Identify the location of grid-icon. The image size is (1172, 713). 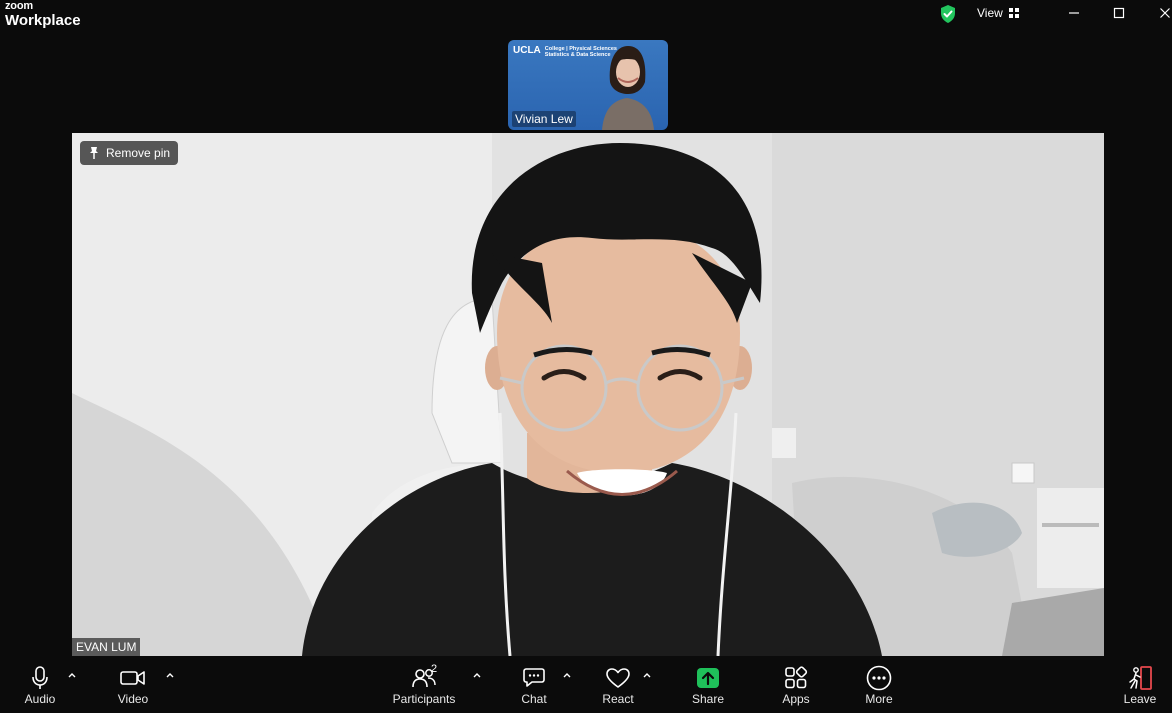
(1013, 13).